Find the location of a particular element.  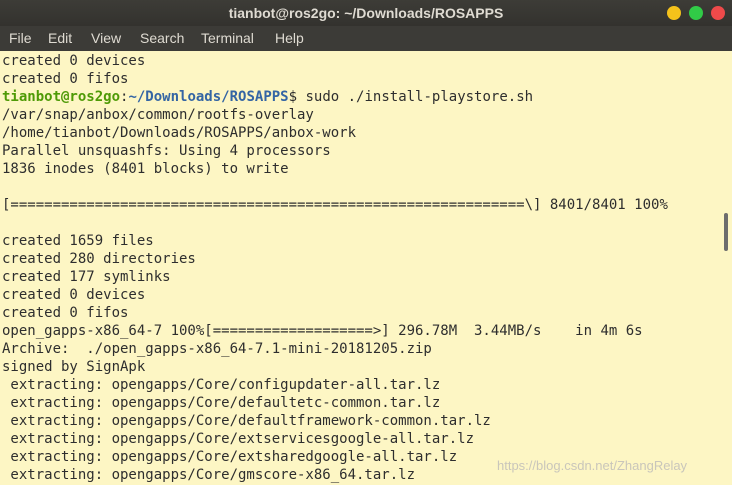

prompt-command: sudo ./install-playstore.sh is located at coordinates (415, 97).